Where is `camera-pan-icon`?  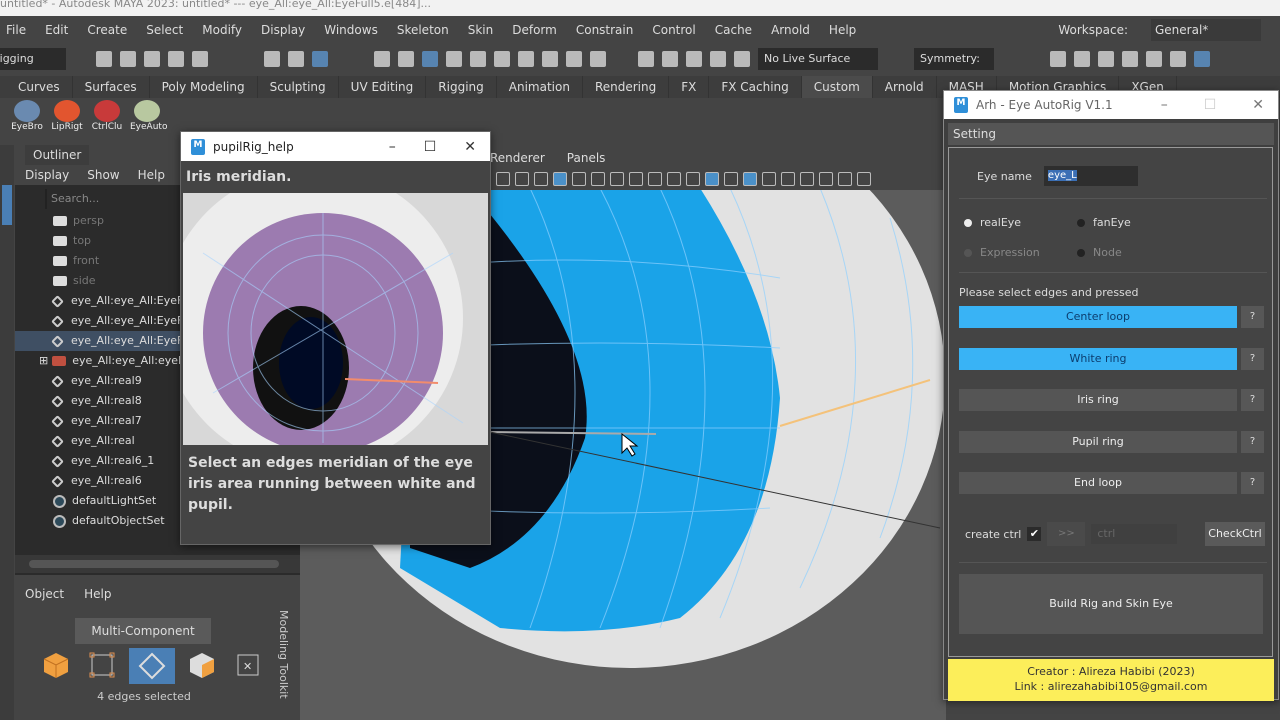 camera-pan-icon is located at coordinates (522, 179).